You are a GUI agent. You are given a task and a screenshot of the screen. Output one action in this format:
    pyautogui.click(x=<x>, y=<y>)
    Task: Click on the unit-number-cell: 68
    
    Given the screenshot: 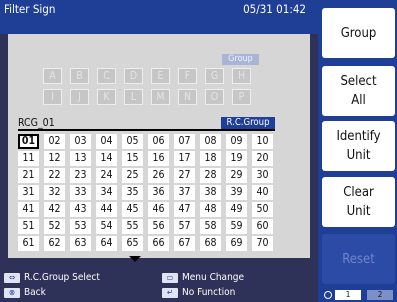 What is the action you would take?
    pyautogui.click(x=210, y=243)
    